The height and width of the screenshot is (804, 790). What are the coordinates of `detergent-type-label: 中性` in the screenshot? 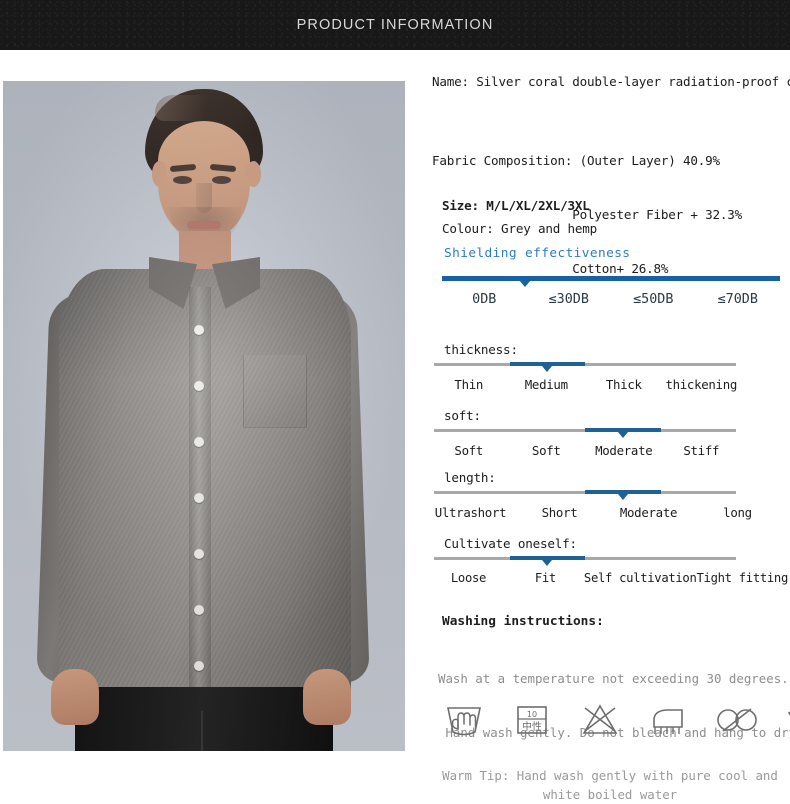 It's located at (532, 726).